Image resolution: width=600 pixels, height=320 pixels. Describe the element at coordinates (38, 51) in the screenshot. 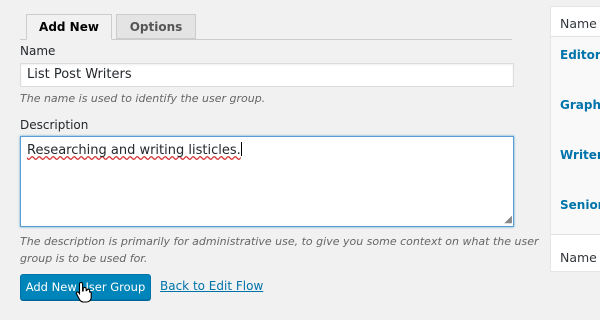

I see `name-label: Name` at that location.